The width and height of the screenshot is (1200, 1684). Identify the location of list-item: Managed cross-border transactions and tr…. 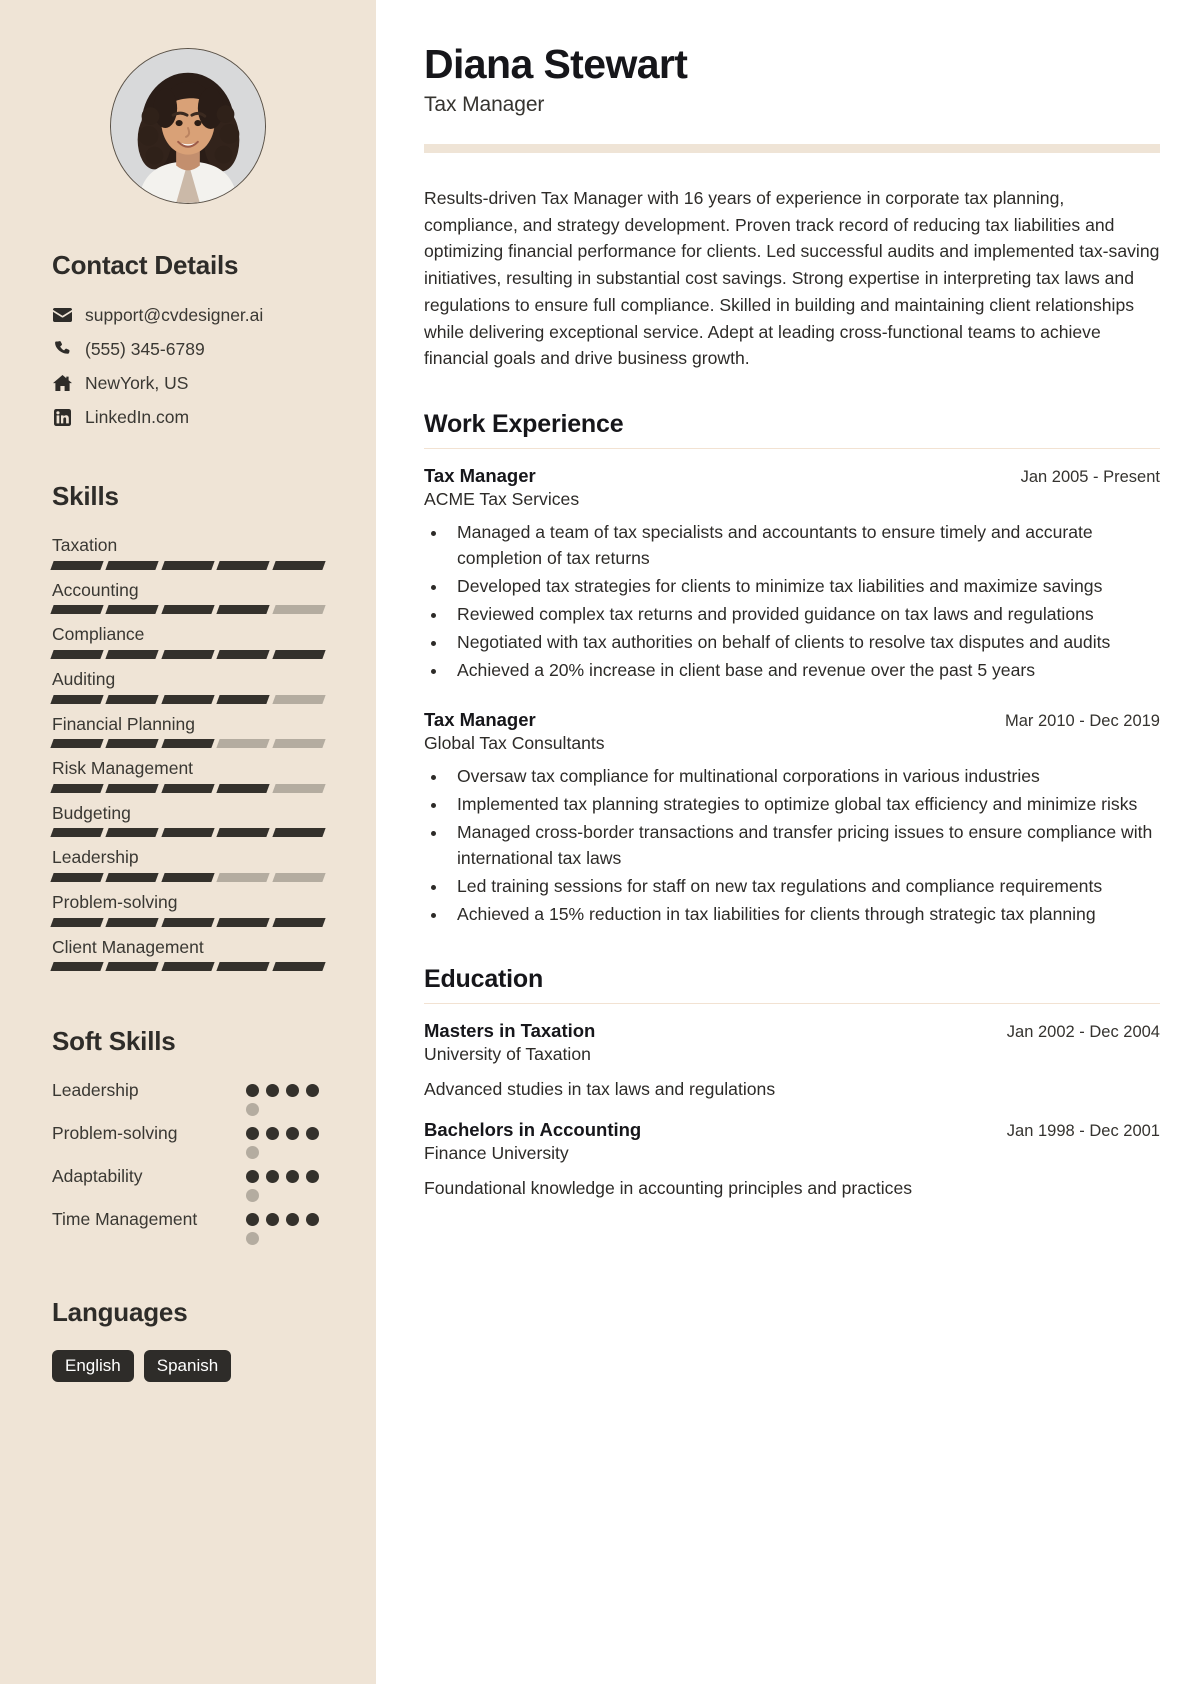
(804, 845).